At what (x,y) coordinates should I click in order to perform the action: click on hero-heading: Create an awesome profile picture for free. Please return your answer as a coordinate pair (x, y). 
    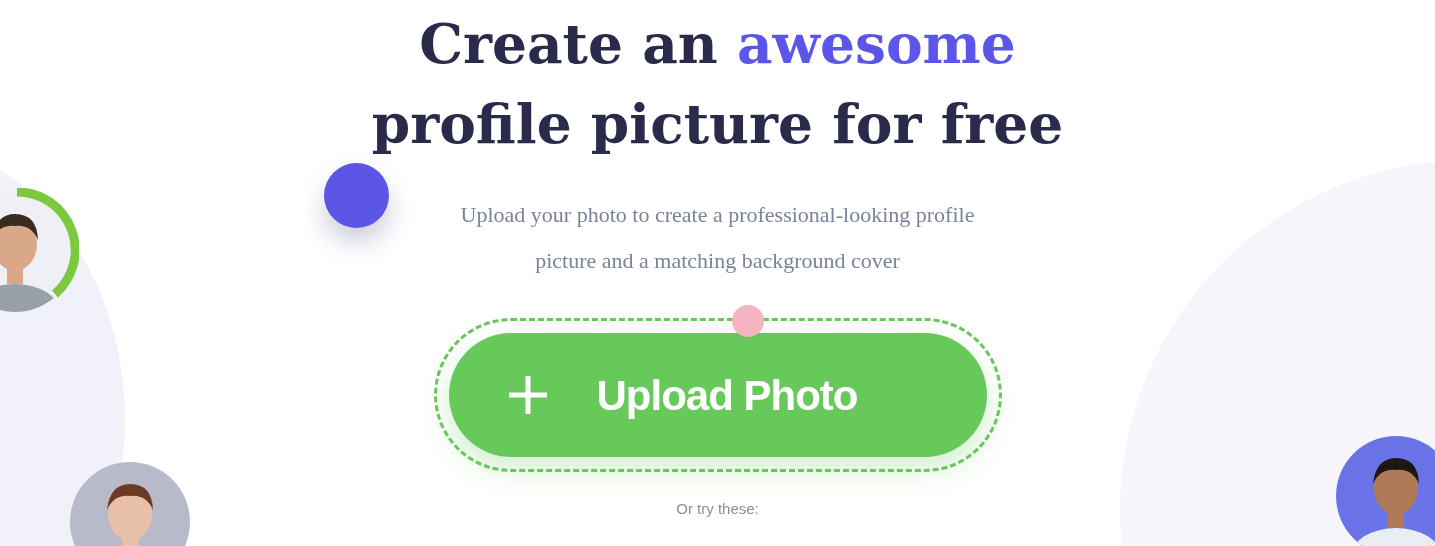
    Looking at the image, I should click on (717, 84).